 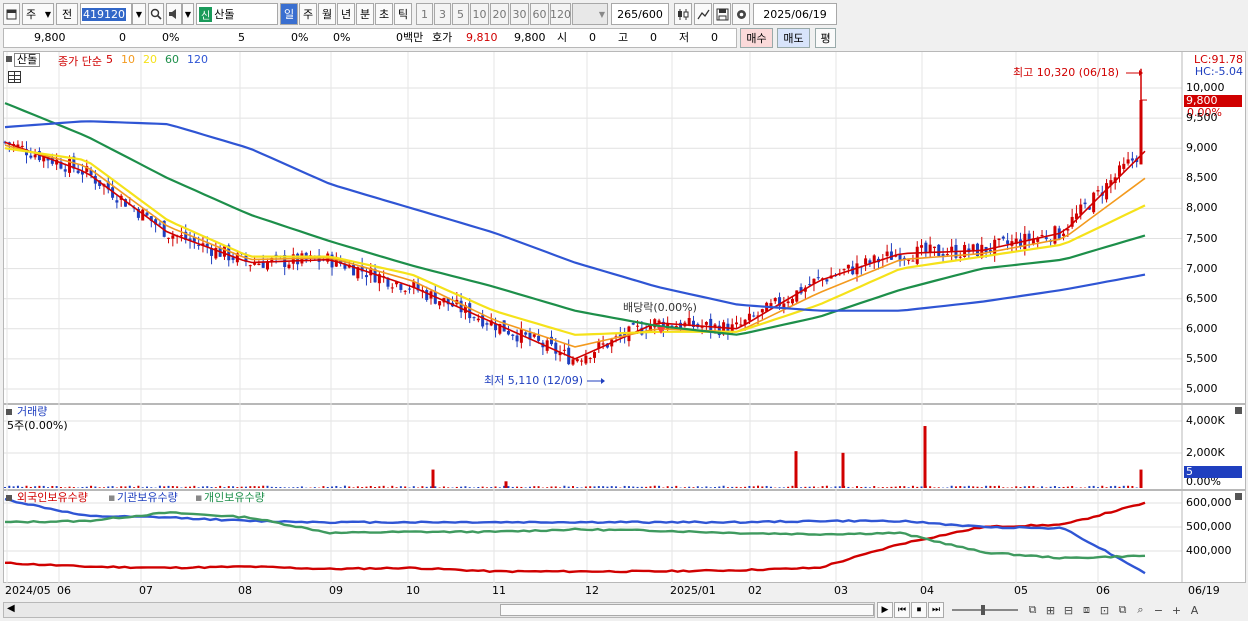 What do you see at coordinates (1213, 472) in the screenshot?
I see `volume-ma-tag: 5` at bounding box center [1213, 472].